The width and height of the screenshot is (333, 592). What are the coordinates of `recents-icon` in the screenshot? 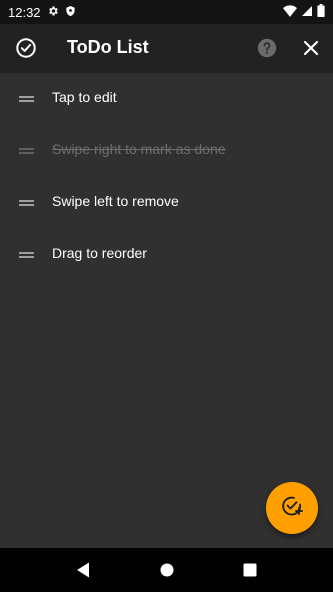 It's located at (250, 572).